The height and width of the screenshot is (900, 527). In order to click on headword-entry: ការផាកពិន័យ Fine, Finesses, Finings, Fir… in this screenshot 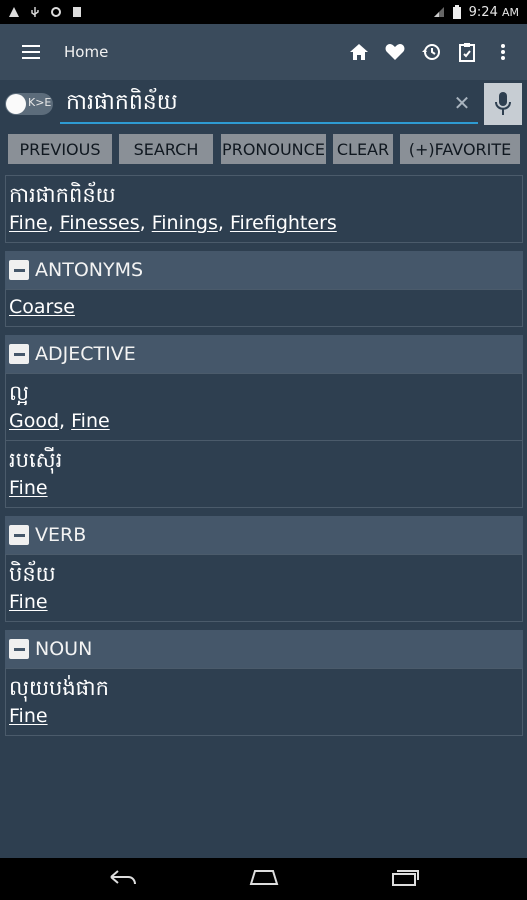, I will do `click(264, 209)`.